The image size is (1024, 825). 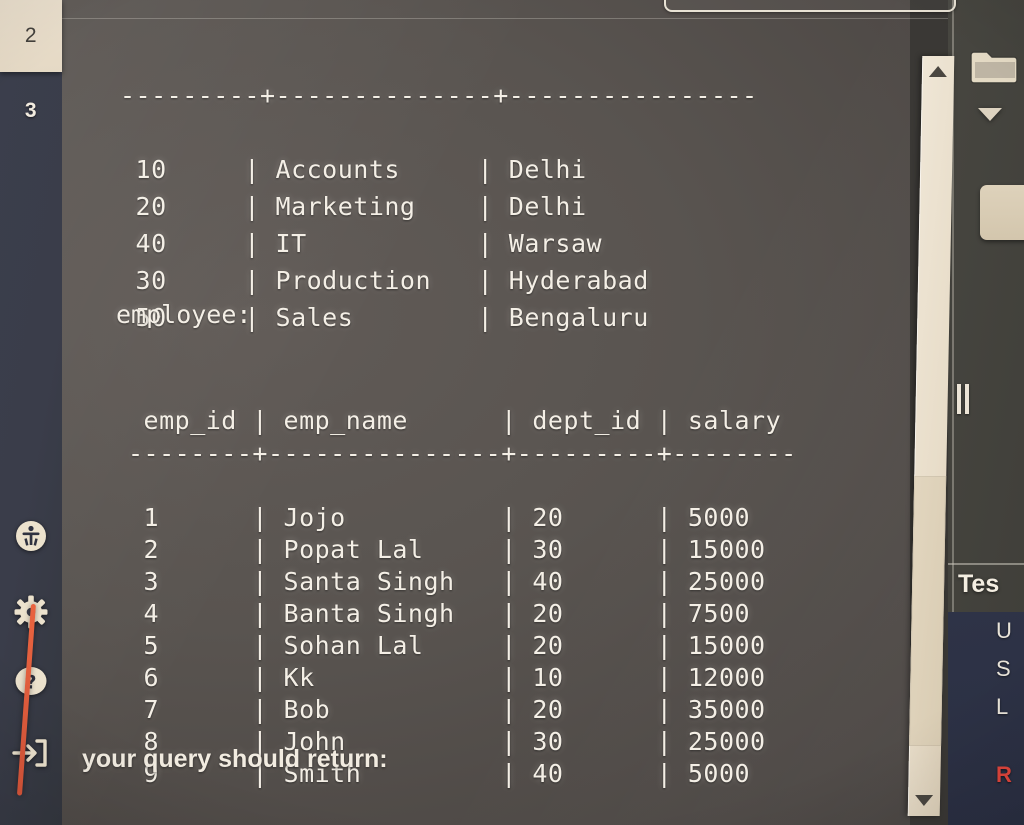 I want to click on sidebar-tab-3: 3, so click(x=31, y=111).